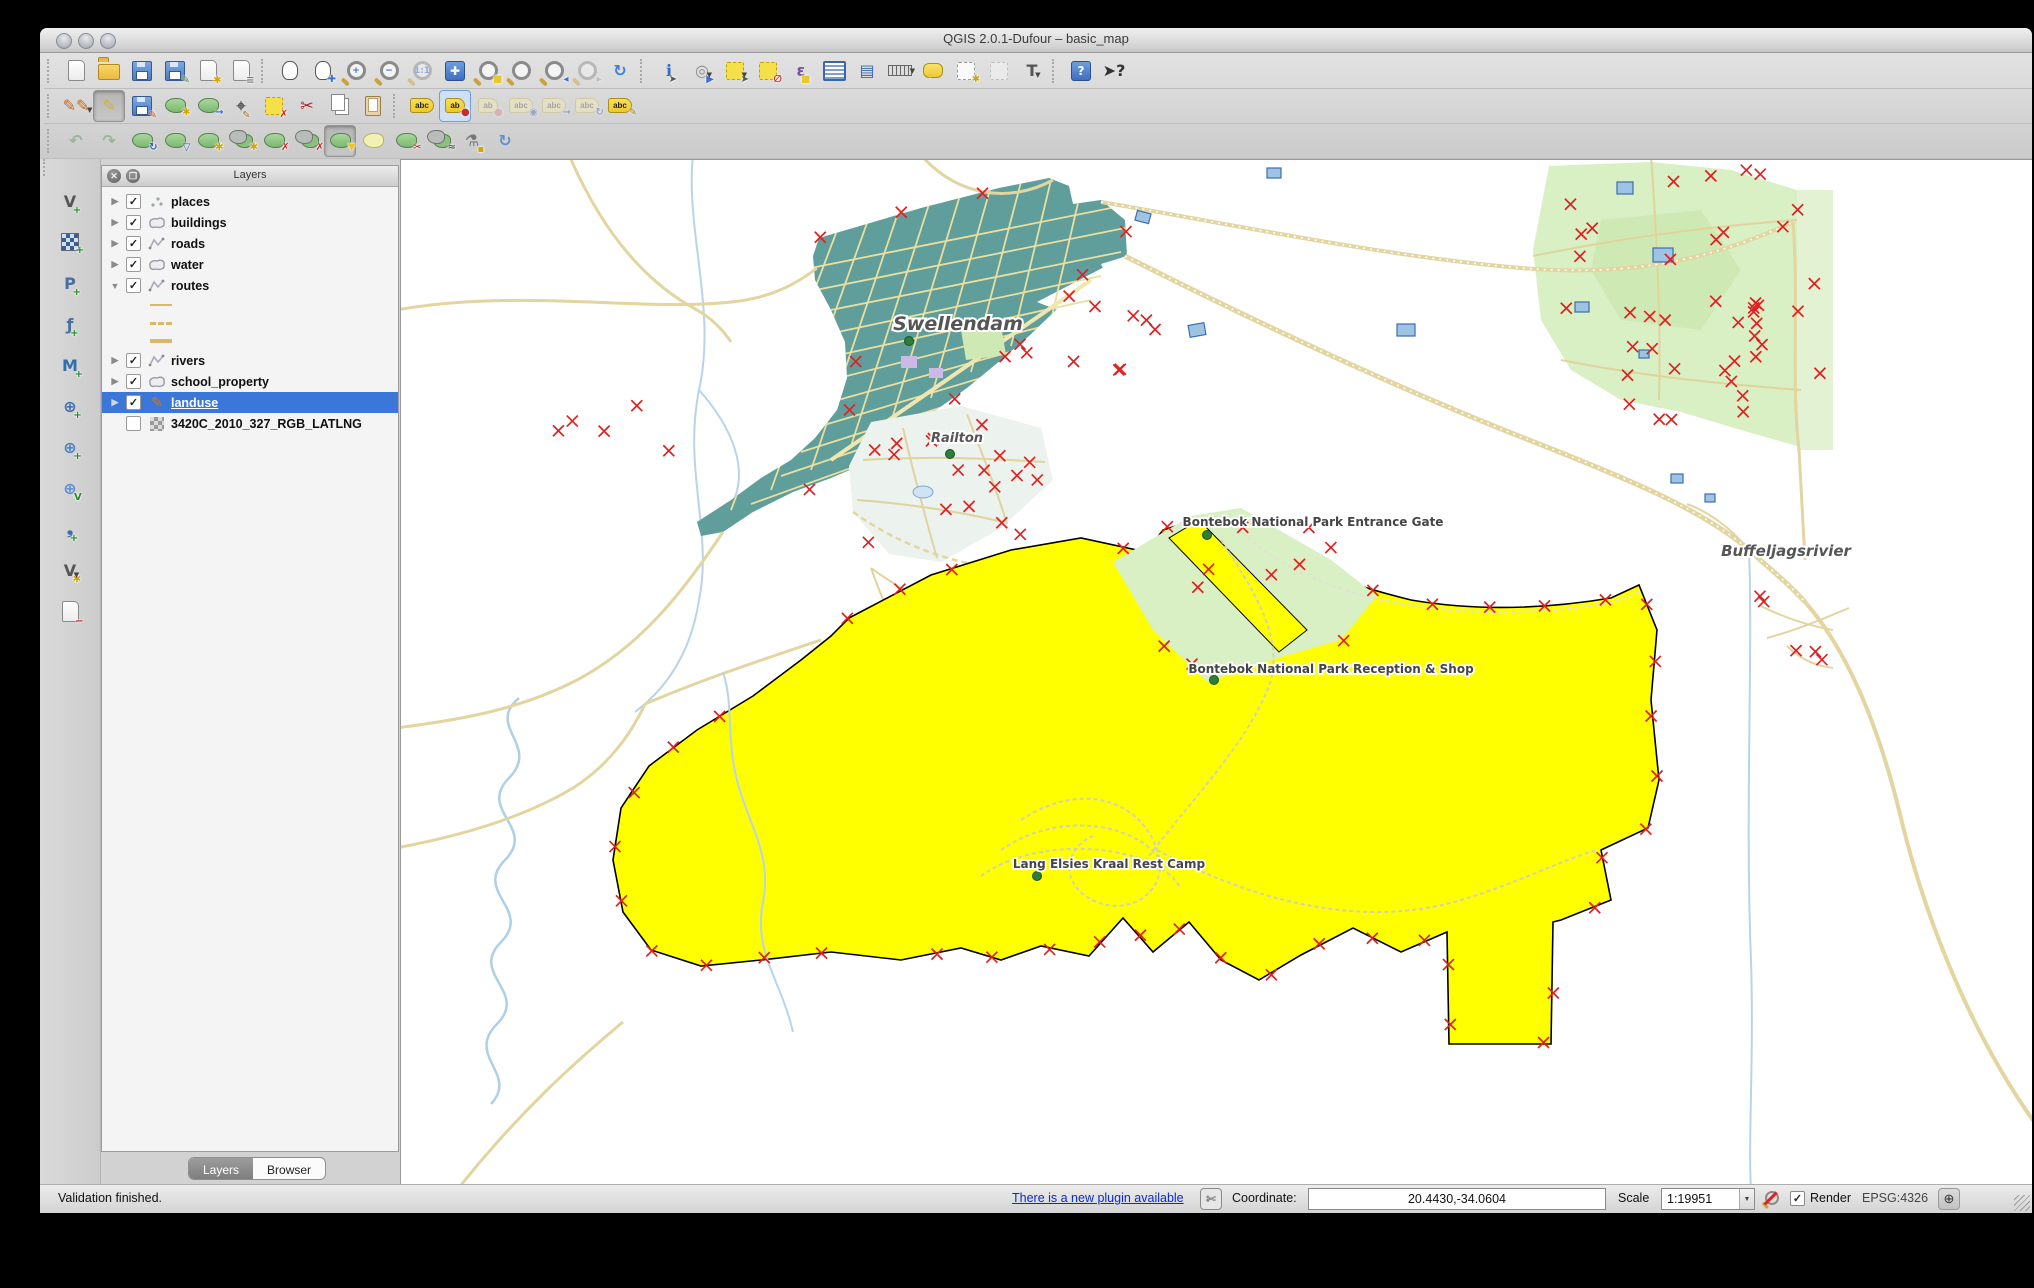 This screenshot has width=2034, height=1288. I want to click on window-resize-grip, so click(2022, 1203).